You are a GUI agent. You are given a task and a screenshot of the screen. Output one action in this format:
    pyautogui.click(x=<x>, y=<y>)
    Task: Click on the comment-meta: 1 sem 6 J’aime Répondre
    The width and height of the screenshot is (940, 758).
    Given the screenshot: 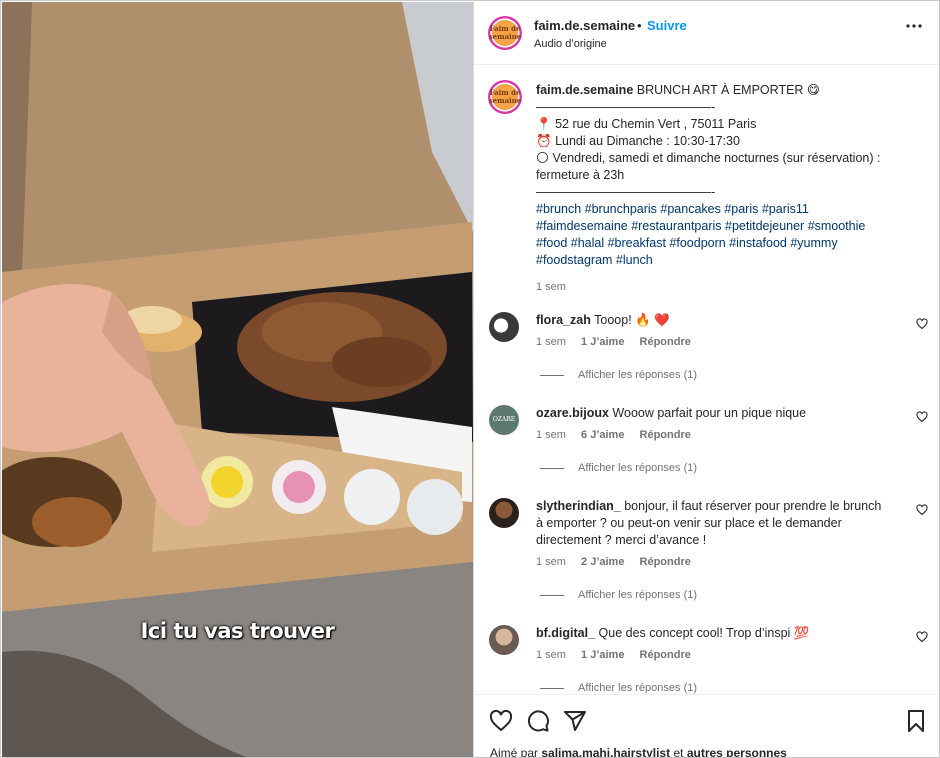 What is the action you would take?
    pyautogui.click(x=619, y=435)
    